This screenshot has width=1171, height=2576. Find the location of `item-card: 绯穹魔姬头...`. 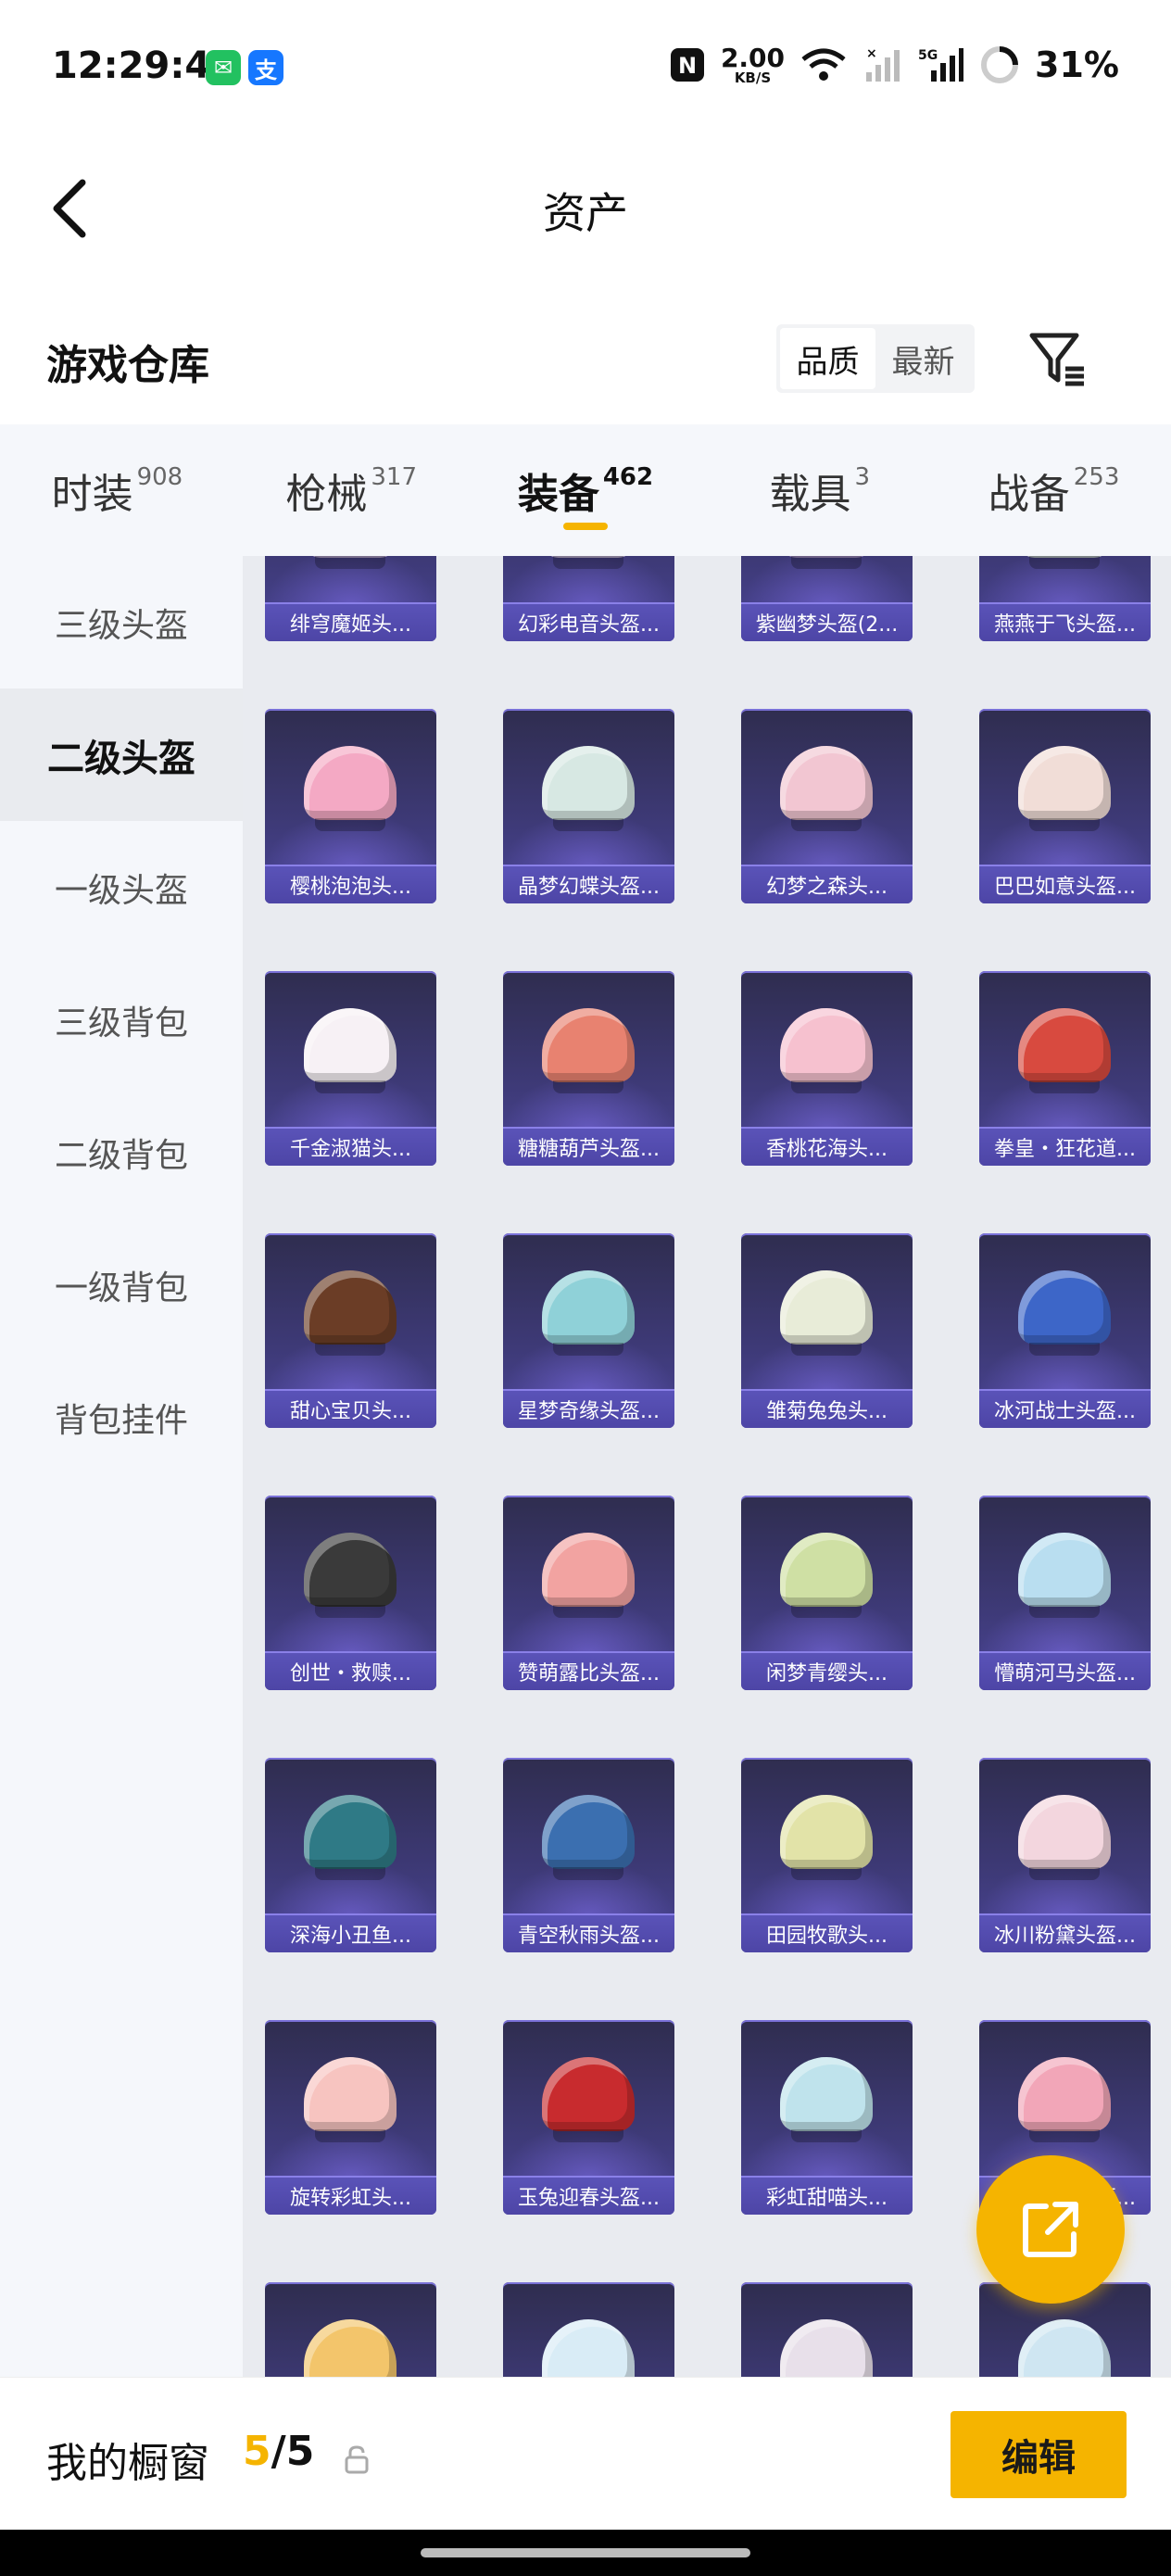

item-card: 绯穹魔姬头... is located at coordinates (351, 599).